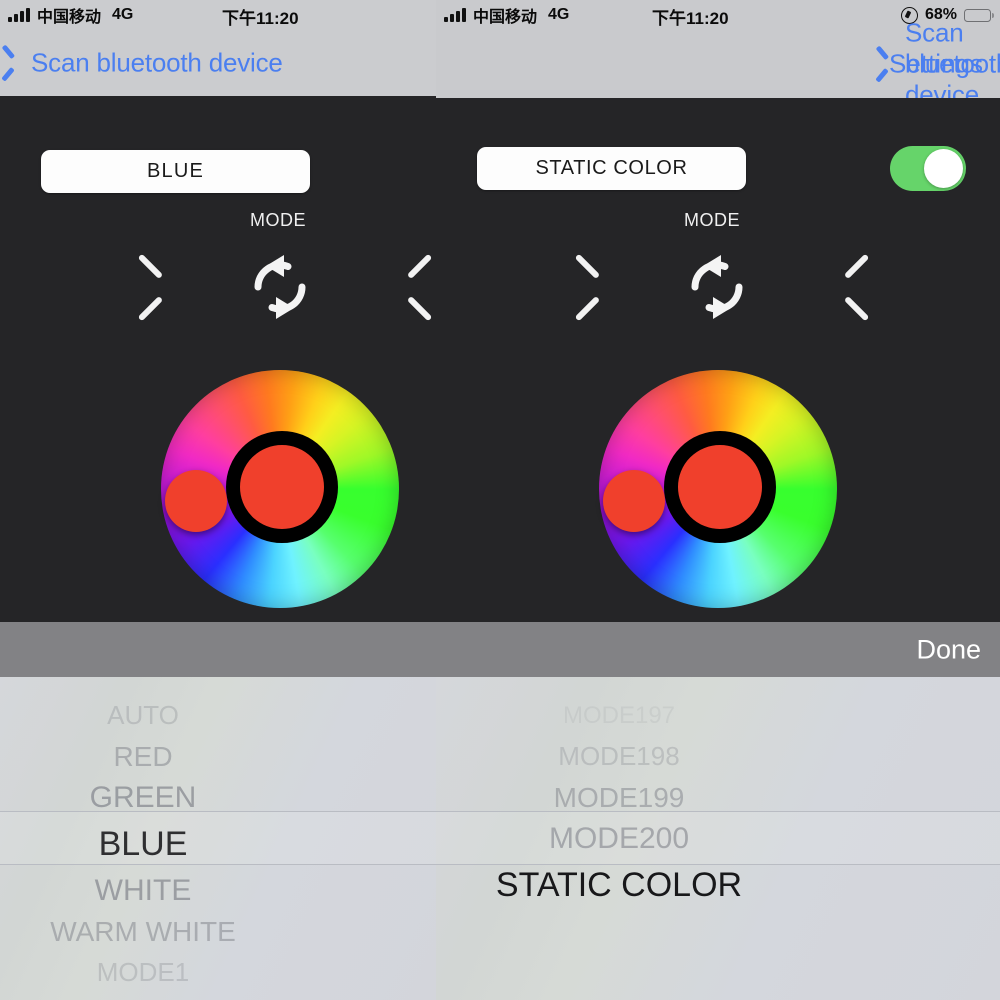 This screenshot has width=1000, height=1000. I want to click on picker-item: WARM WHITE, so click(218, 931).